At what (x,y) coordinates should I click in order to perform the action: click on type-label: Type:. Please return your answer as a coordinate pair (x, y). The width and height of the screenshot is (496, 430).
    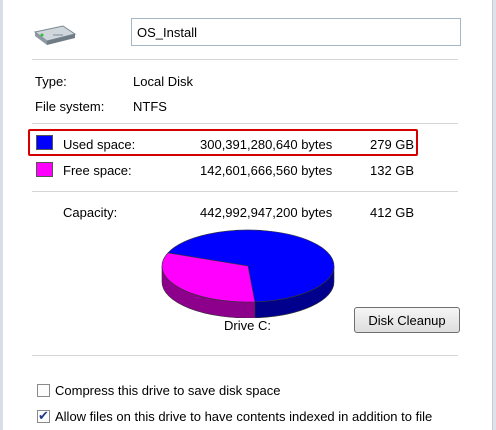
    Looking at the image, I should click on (51, 81).